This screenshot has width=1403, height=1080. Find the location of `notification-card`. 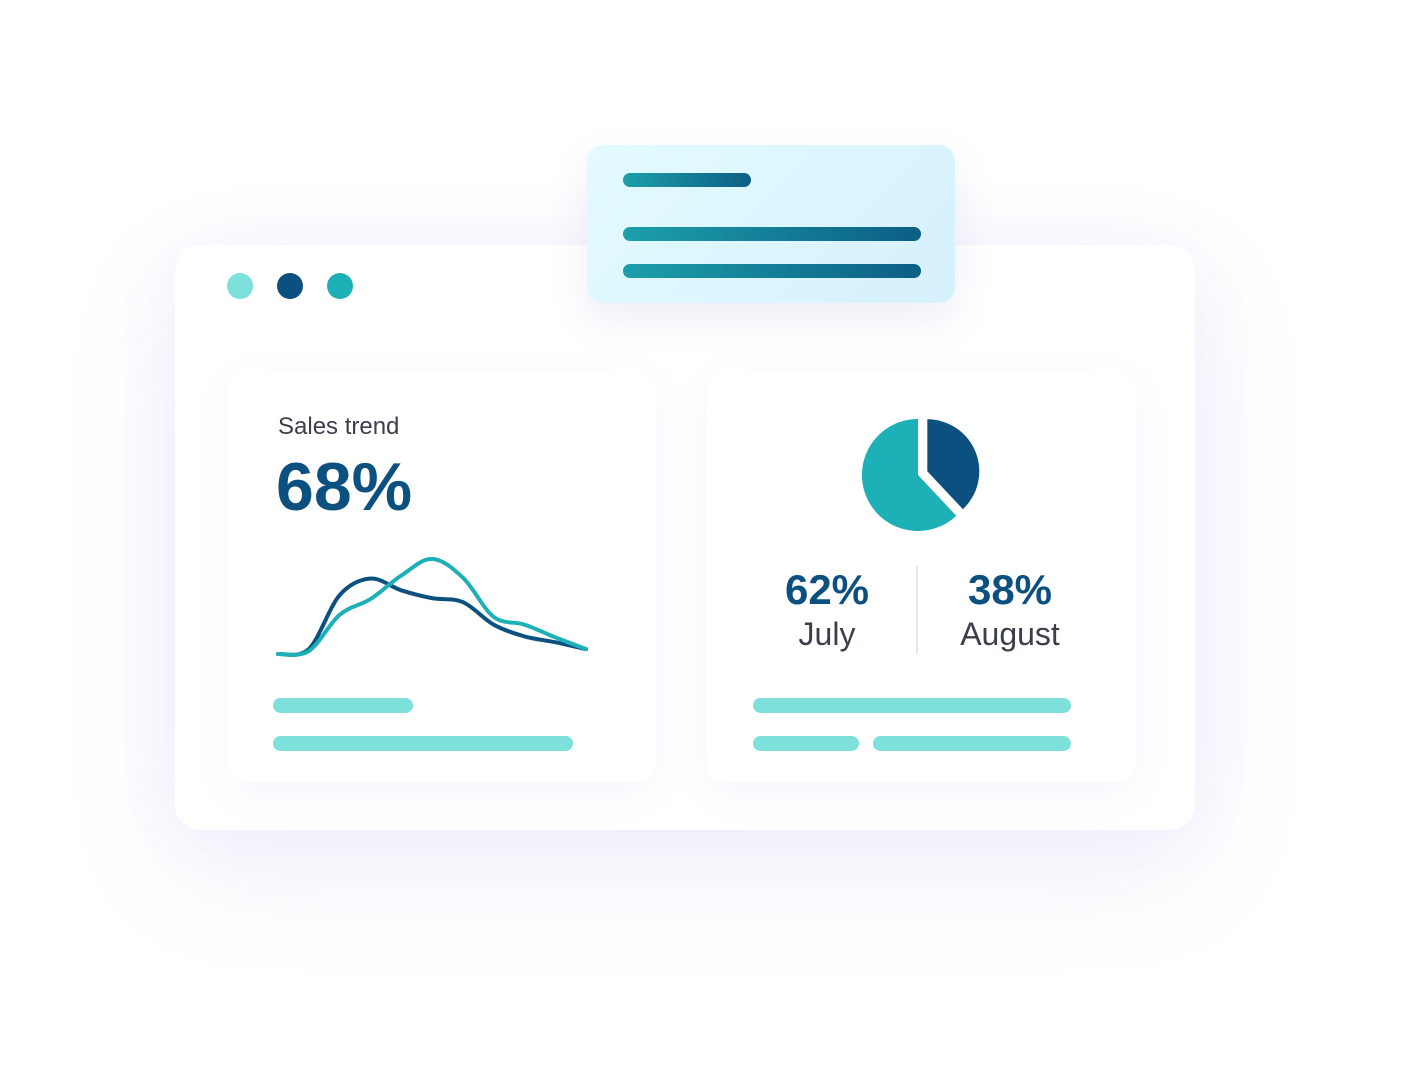

notification-card is located at coordinates (771, 224).